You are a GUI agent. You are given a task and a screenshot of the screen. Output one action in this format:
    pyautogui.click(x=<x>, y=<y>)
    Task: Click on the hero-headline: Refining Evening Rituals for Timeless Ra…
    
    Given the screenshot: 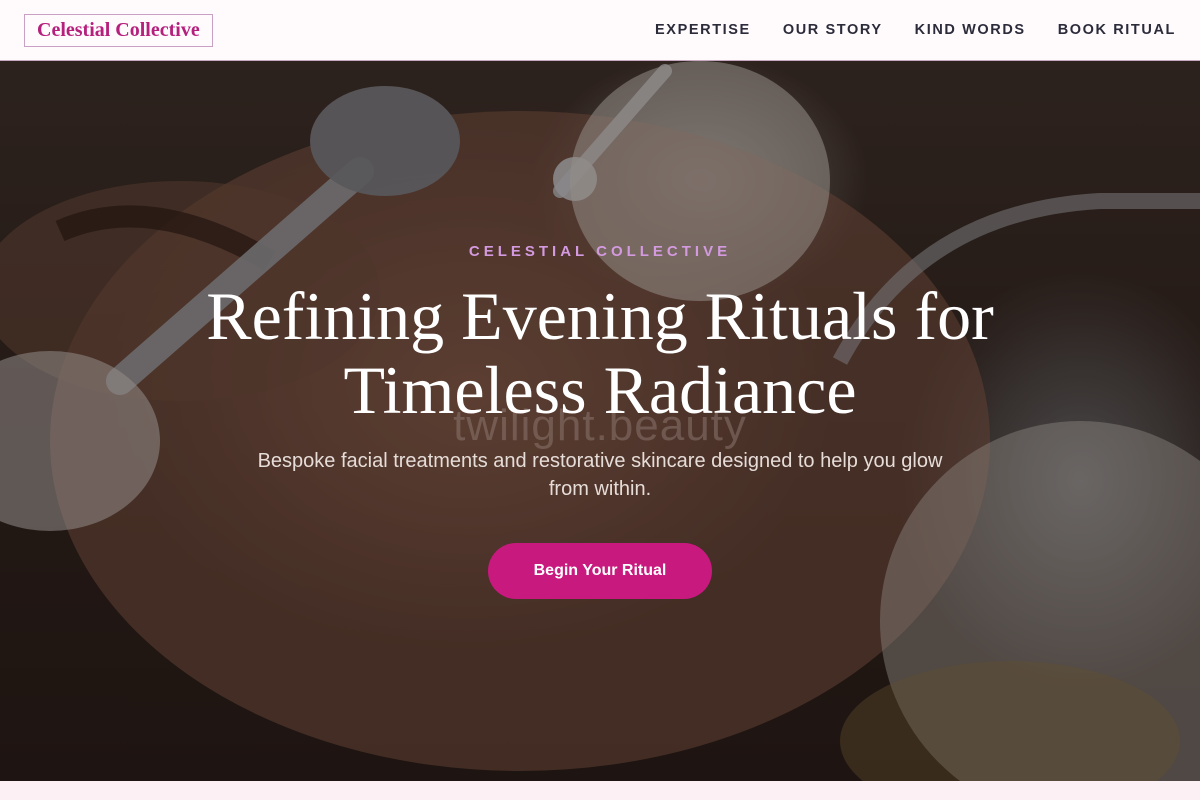 What is the action you would take?
    pyautogui.click(x=600, y=353)
    